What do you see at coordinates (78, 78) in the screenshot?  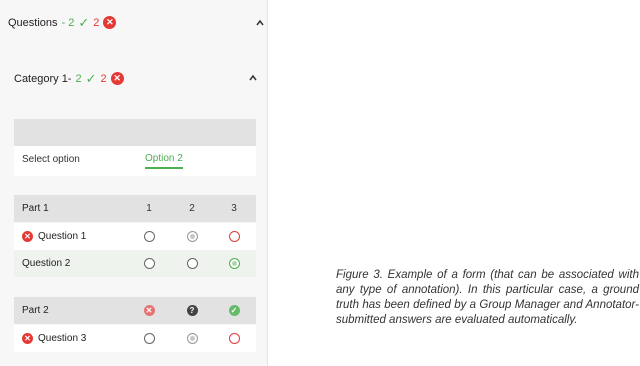 I see `category-correct-count: 2` at bounding box center [78, 78].